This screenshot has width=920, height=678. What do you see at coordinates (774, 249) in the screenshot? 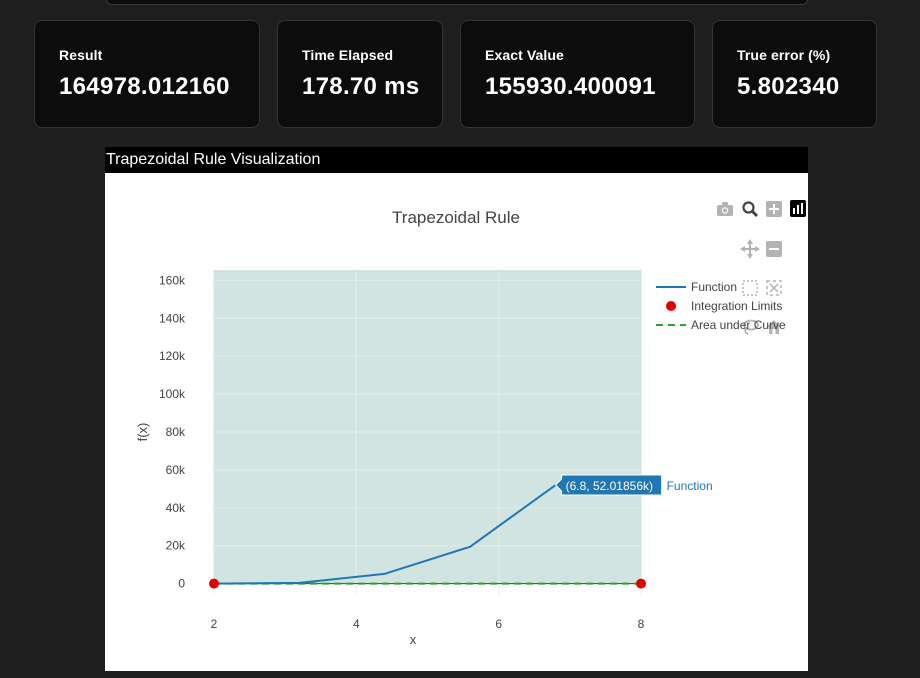
I see `zoom-out-icon` at bounding box center [774, 249].